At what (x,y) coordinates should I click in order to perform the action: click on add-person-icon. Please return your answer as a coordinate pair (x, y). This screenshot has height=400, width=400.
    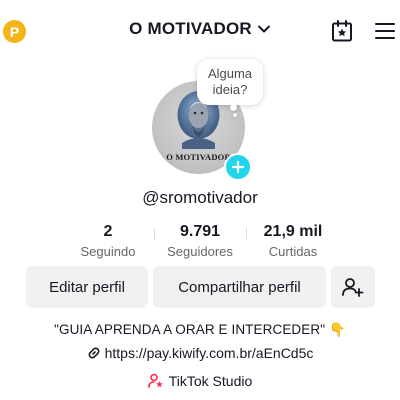
    Looking at the image, I should click on (353, 287).